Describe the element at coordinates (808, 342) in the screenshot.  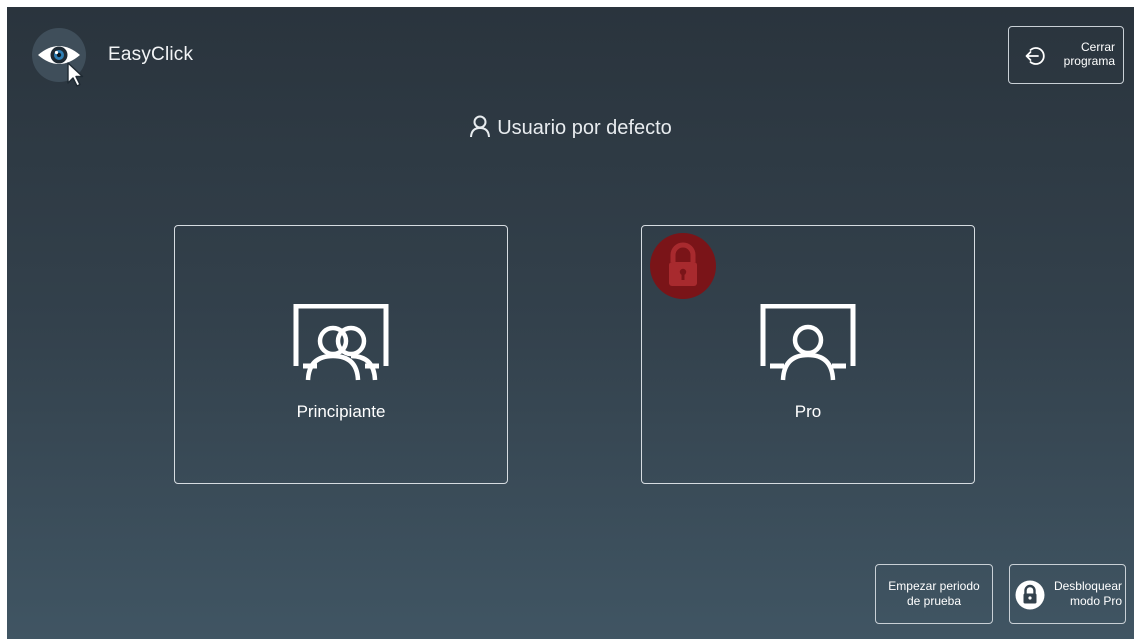
I see `single-user-screen-icon` at that location.